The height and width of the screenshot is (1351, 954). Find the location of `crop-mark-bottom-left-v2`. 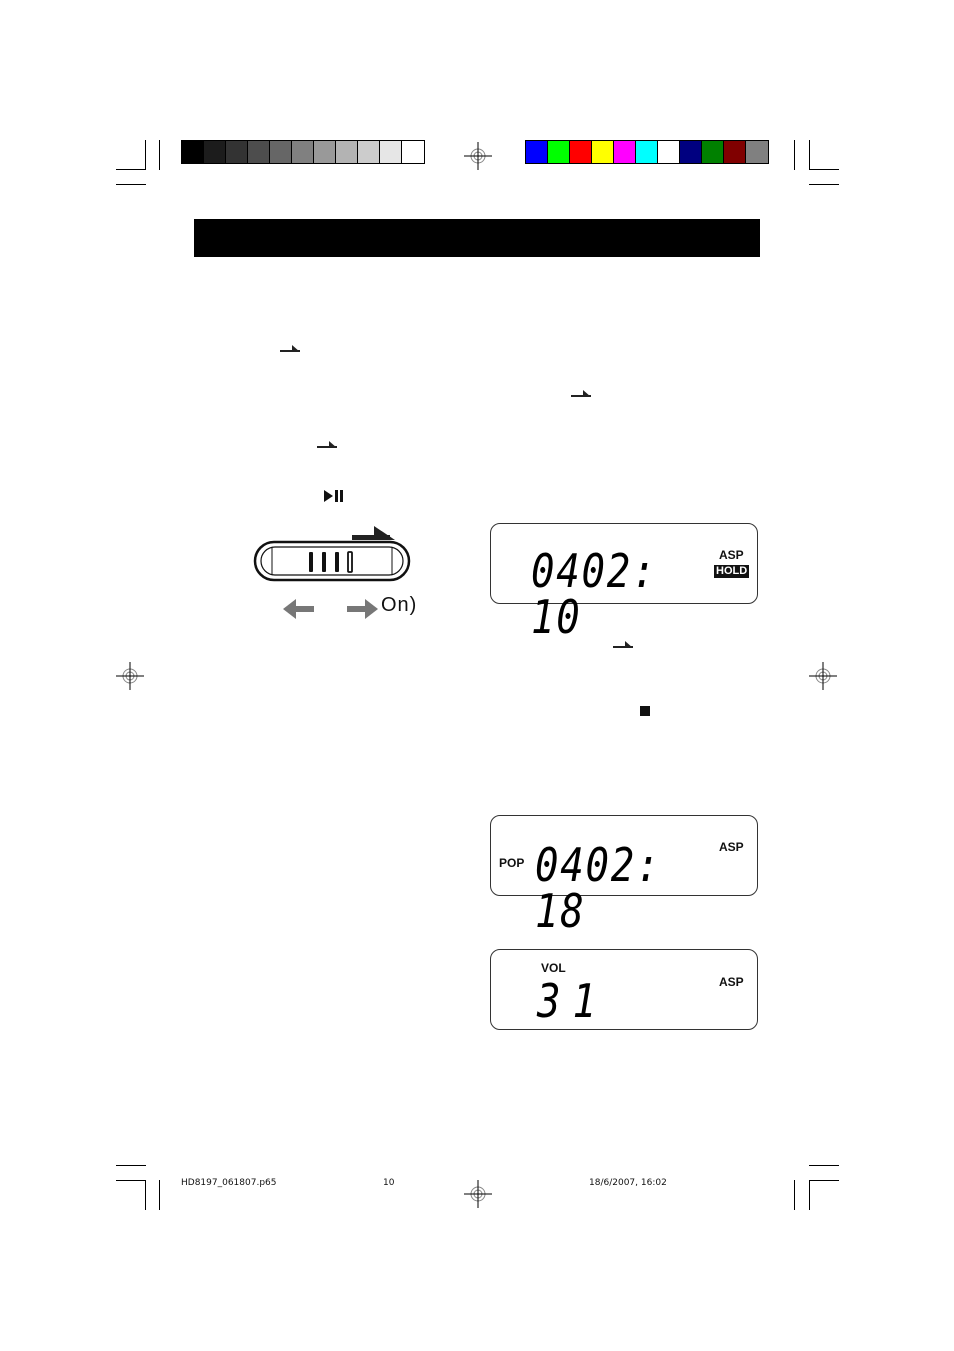

crop-mark-bottom-left-v2 is located at coordinates (159, 1195).